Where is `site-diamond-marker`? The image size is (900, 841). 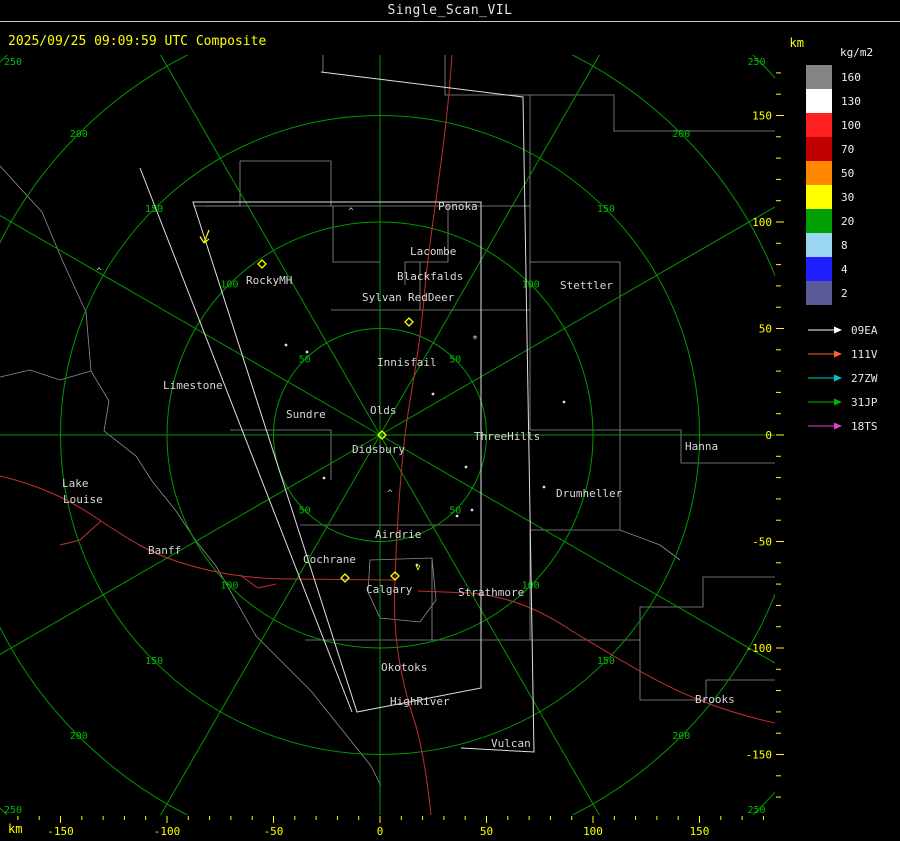 site-diamond-marker is located at coordinates (409, 322).